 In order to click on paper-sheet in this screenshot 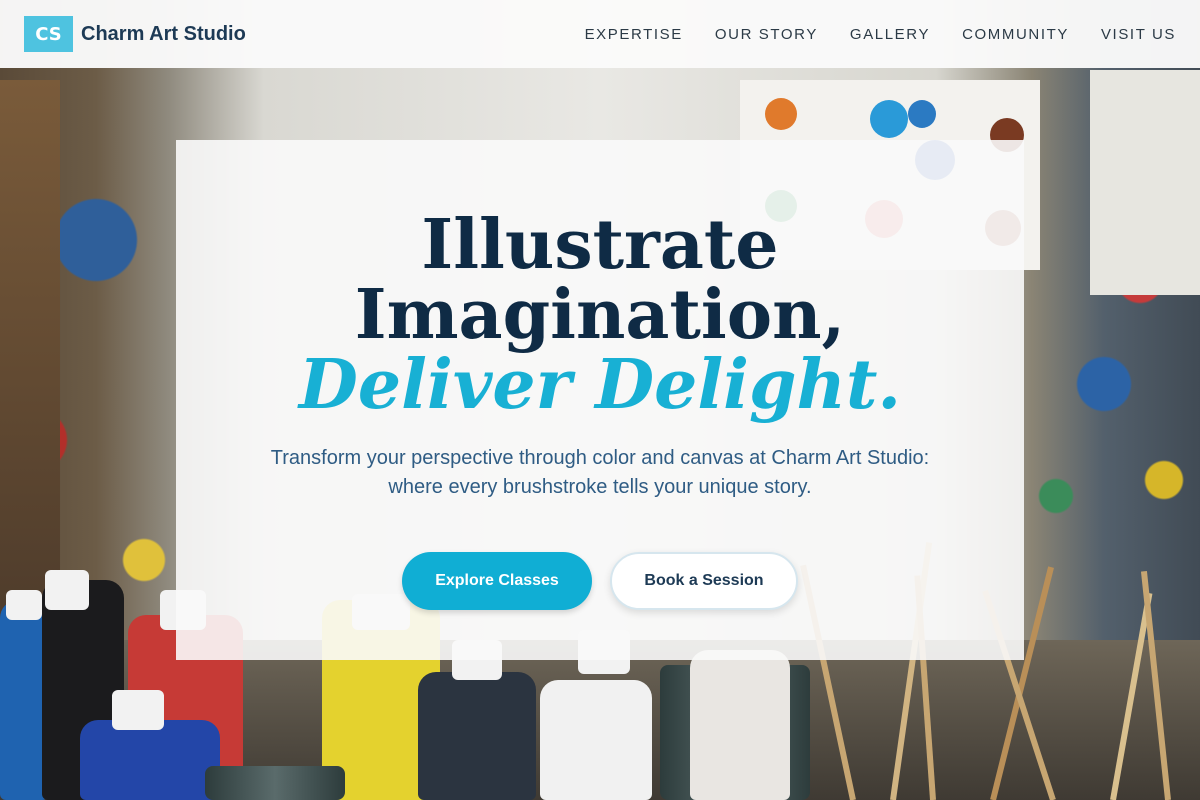, I will do `click(1145, 182)`.